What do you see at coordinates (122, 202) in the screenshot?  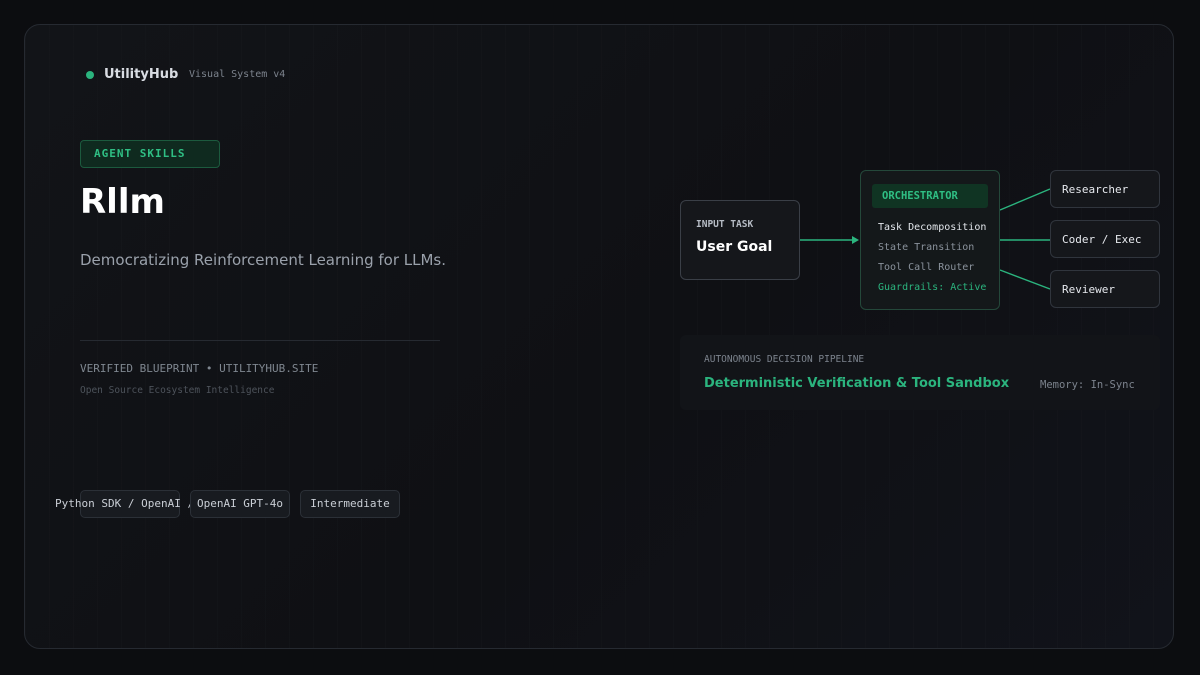 I see `page-title: Rllm` at bounding box center [122, 202].